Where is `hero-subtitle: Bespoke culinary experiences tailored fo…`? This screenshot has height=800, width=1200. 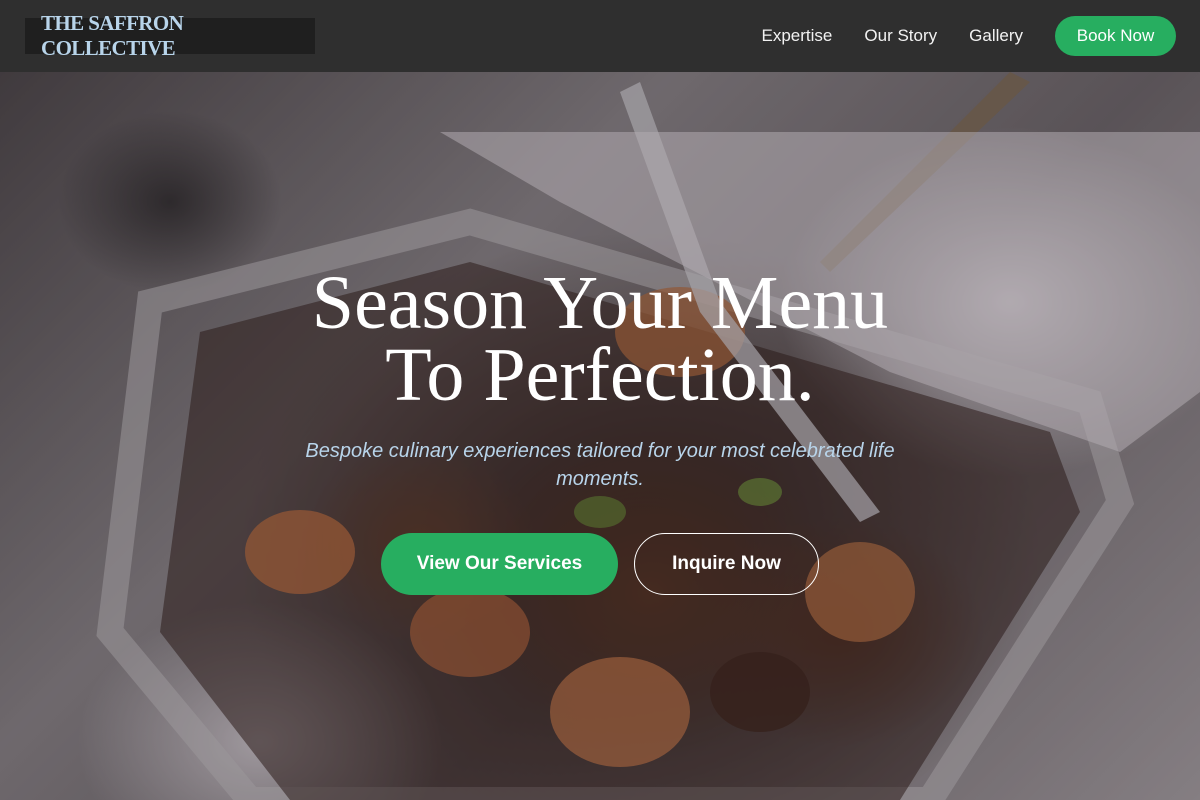 hero-subtitle: Bespoke culinary experiences tailored fo… is located at coordinates (600, 465).